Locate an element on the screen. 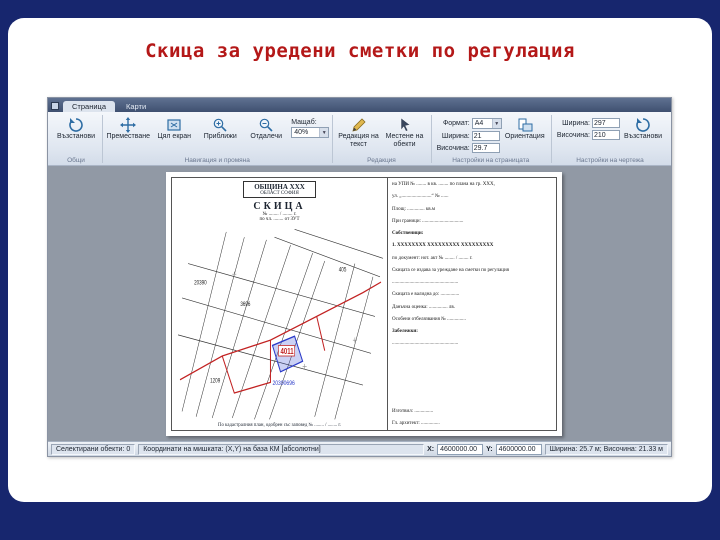  zoom-in-icon is located at coordinates (220, 125).